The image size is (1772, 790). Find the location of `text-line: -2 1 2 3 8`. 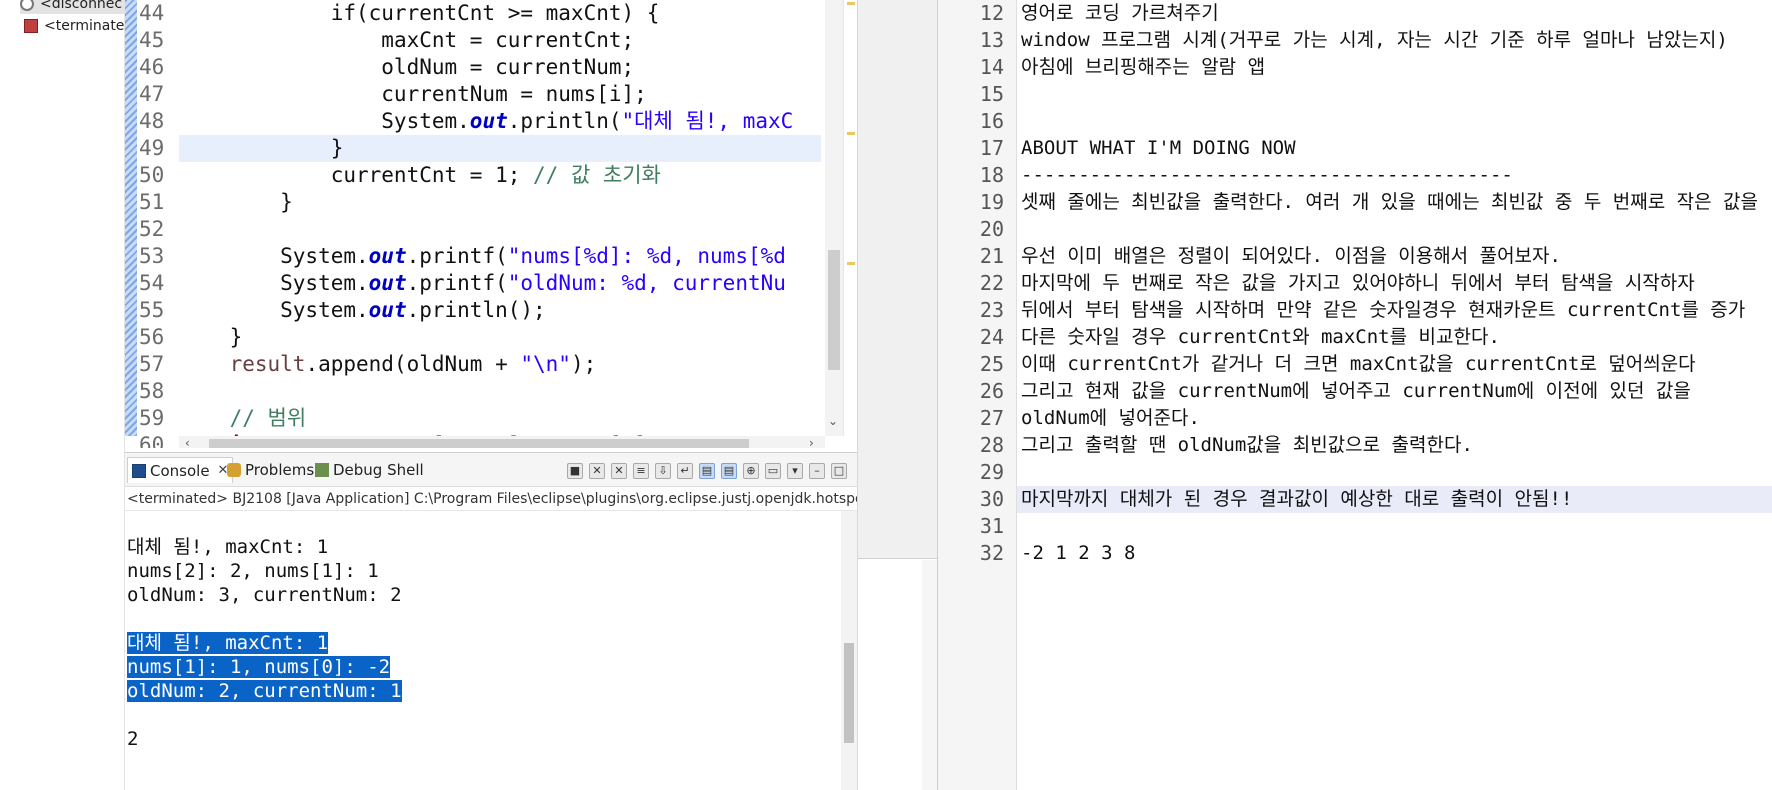

text-line: -2 1 2 3 8 is located at coordinates (1394, 553).